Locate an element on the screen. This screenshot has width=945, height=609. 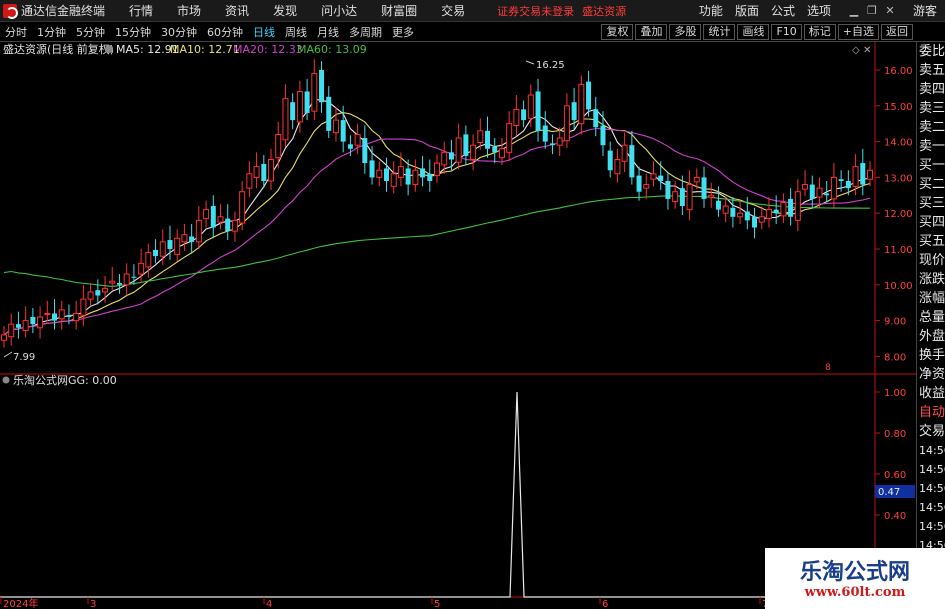
tab-weekly: 周线 is located at coordinates (296, 32).